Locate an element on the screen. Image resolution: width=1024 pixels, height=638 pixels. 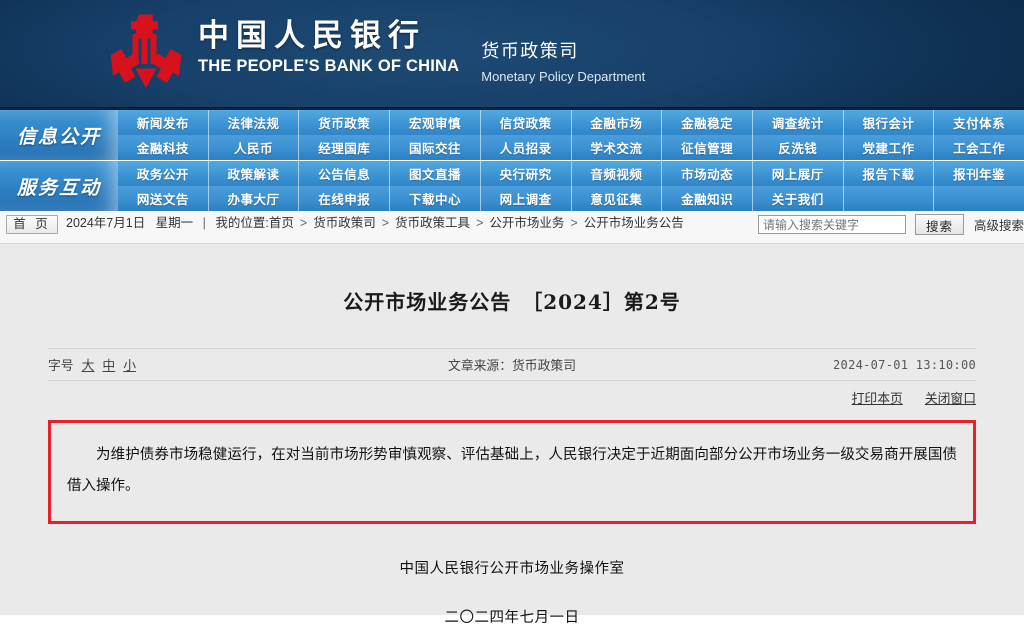
article-timestamp: 2024-07-01 13:10:00 is located at coordinates (904, 364).